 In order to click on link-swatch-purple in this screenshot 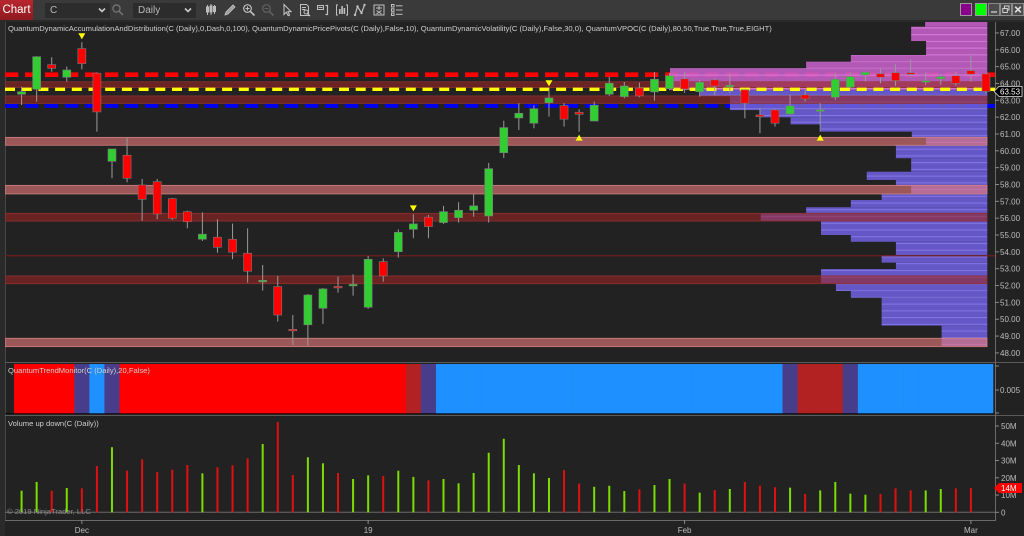, I will do `click(966, 9)`.